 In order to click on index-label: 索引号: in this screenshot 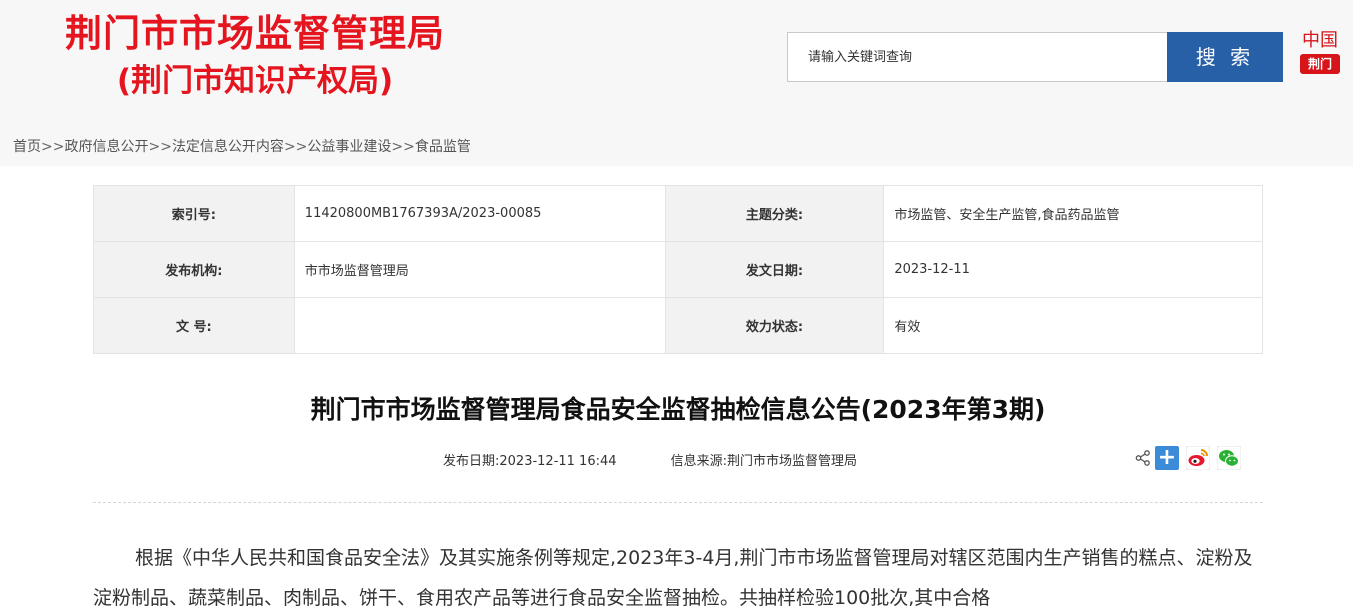, I will do `click(194, 213)`.